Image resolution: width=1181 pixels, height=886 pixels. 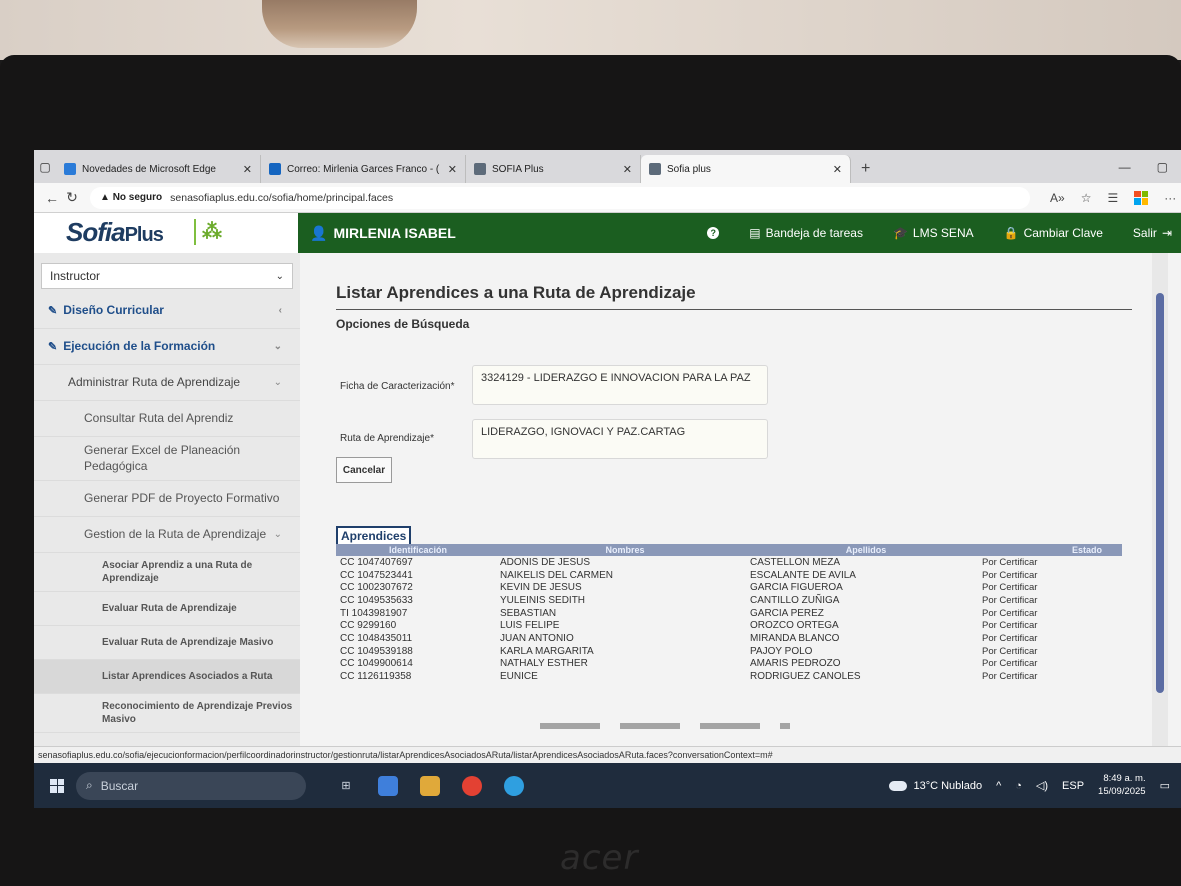 I want to click on volume-icon: ◁), so click(x=1042, y=785).